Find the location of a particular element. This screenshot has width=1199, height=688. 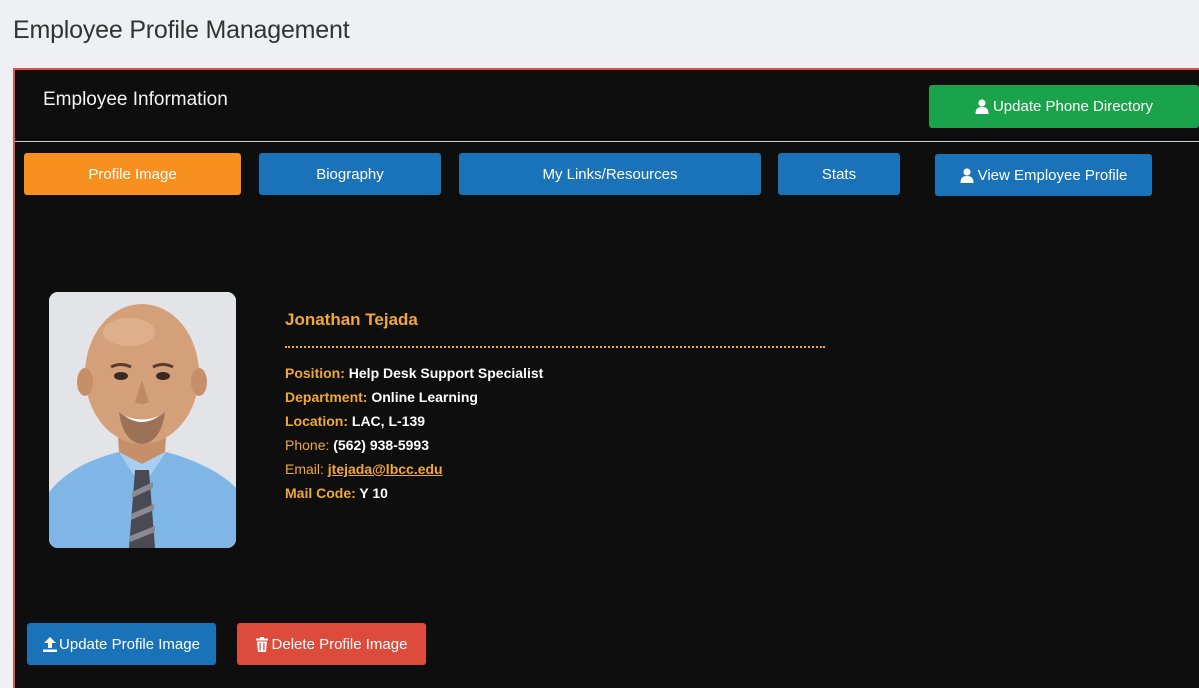

mailcode-label: Mail Code: is located at coordinates (320, 493).